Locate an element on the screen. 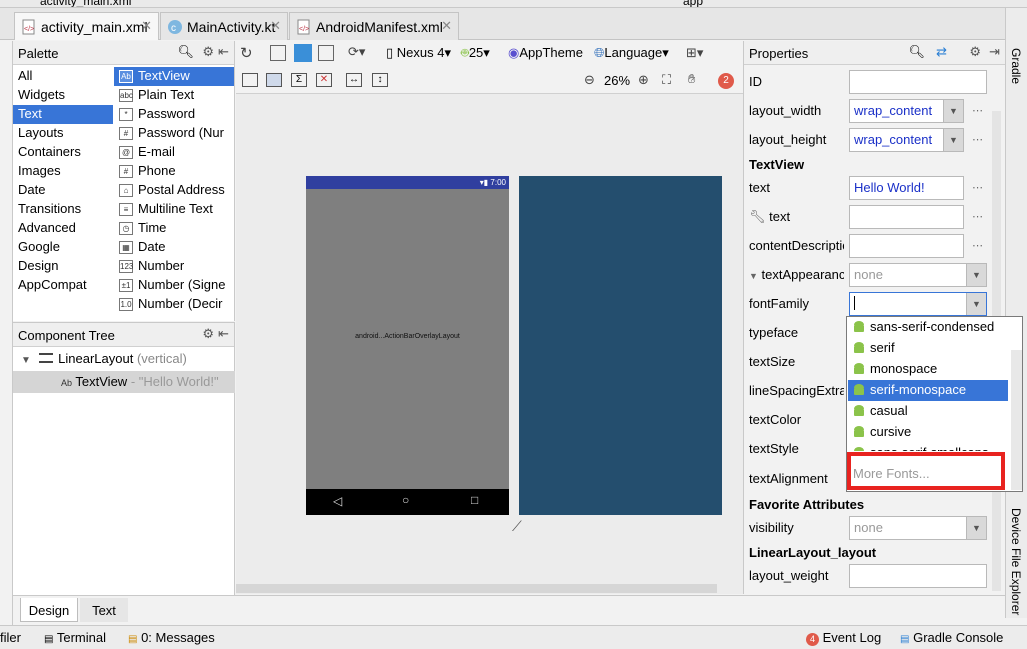  run-config: app is located at coordinates (693, 3).